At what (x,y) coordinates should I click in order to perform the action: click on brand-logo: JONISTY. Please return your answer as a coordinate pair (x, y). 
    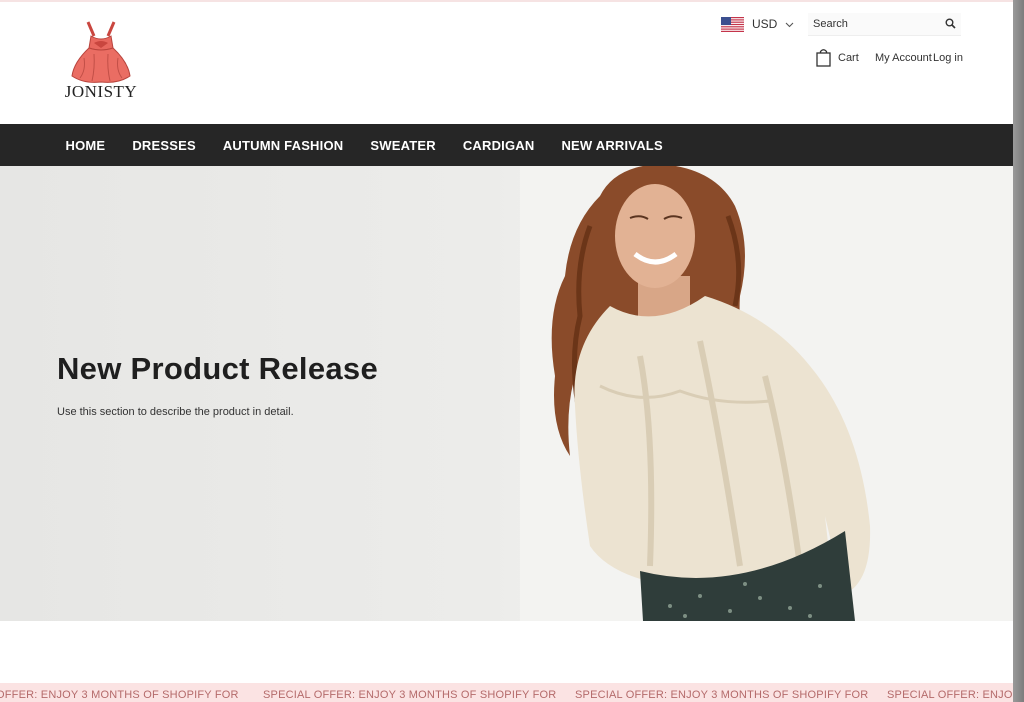
    Looking at the image, I should click on (101, 62).